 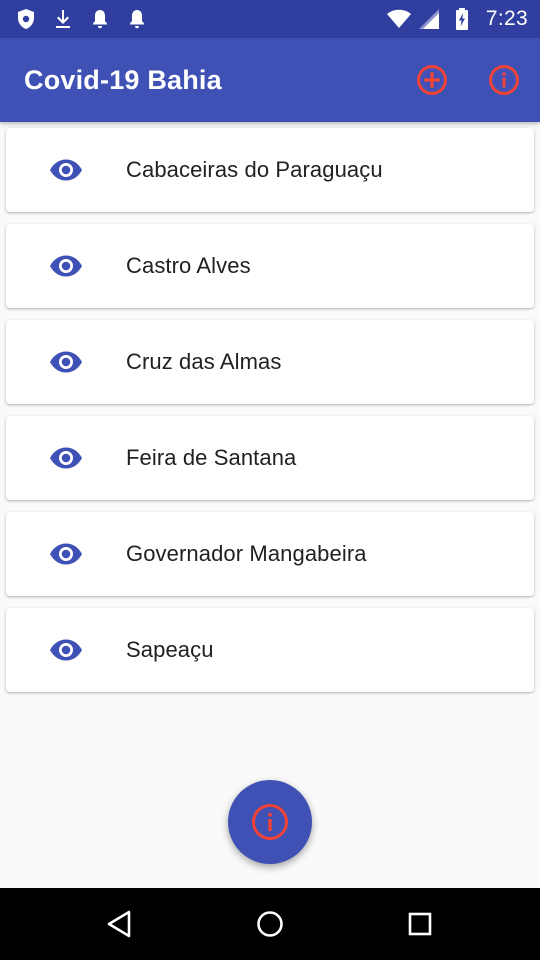 I want to click on list-item: Feira de Santana, so click(x=270, y=458).